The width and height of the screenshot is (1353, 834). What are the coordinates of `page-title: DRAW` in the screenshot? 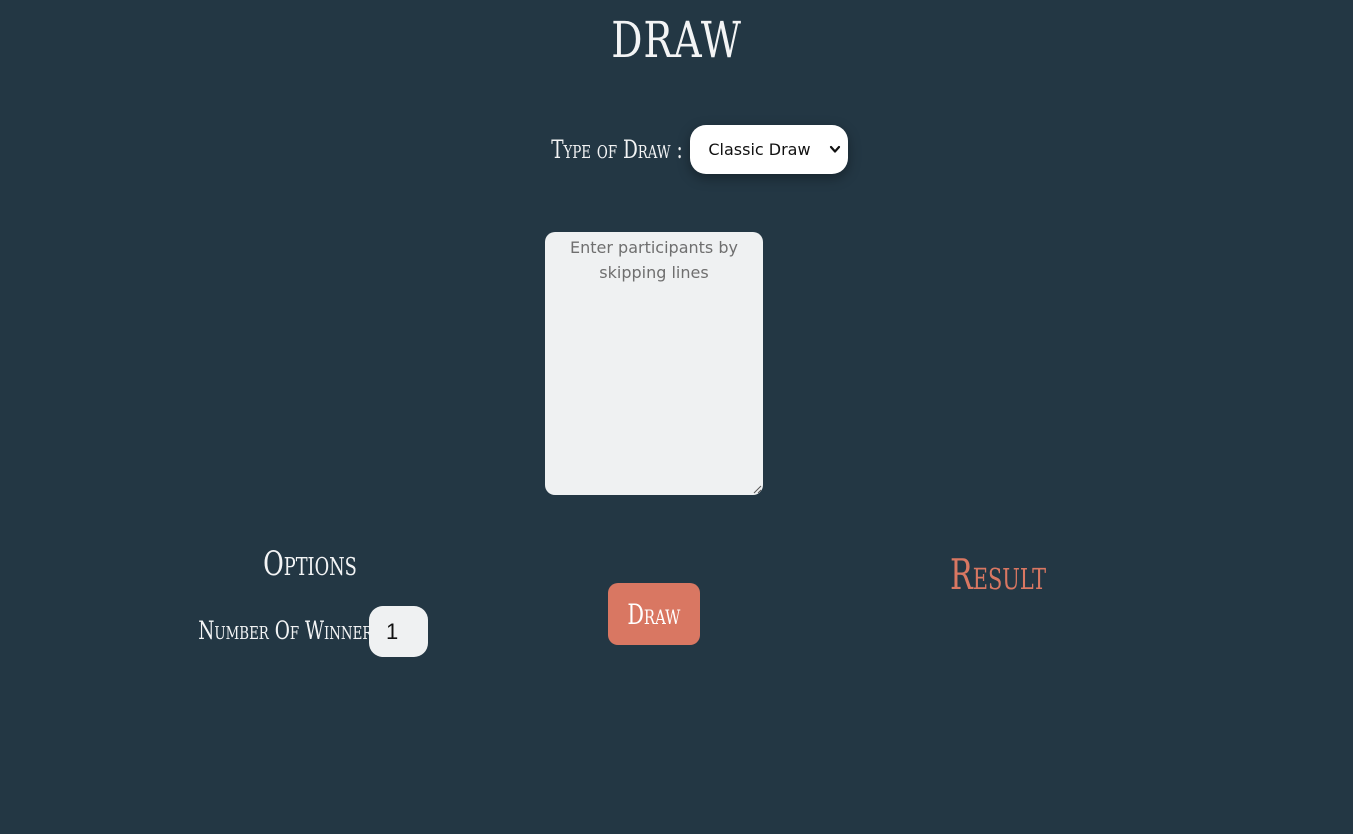 It's located at (676, 40).